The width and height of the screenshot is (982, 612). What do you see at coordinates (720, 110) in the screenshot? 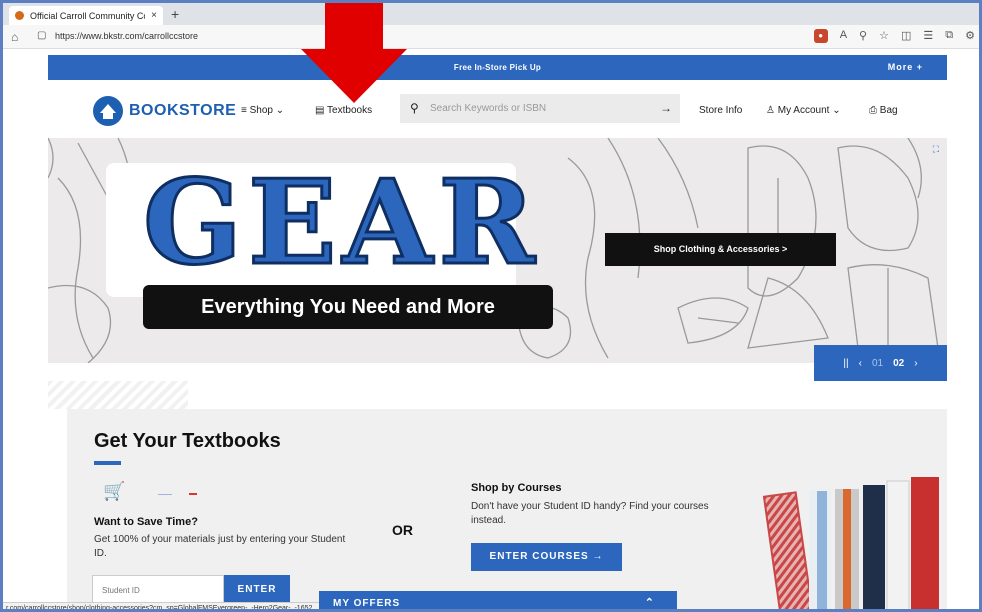
I see `nav-store-info: Store Info` at bounding box center [720, 110].